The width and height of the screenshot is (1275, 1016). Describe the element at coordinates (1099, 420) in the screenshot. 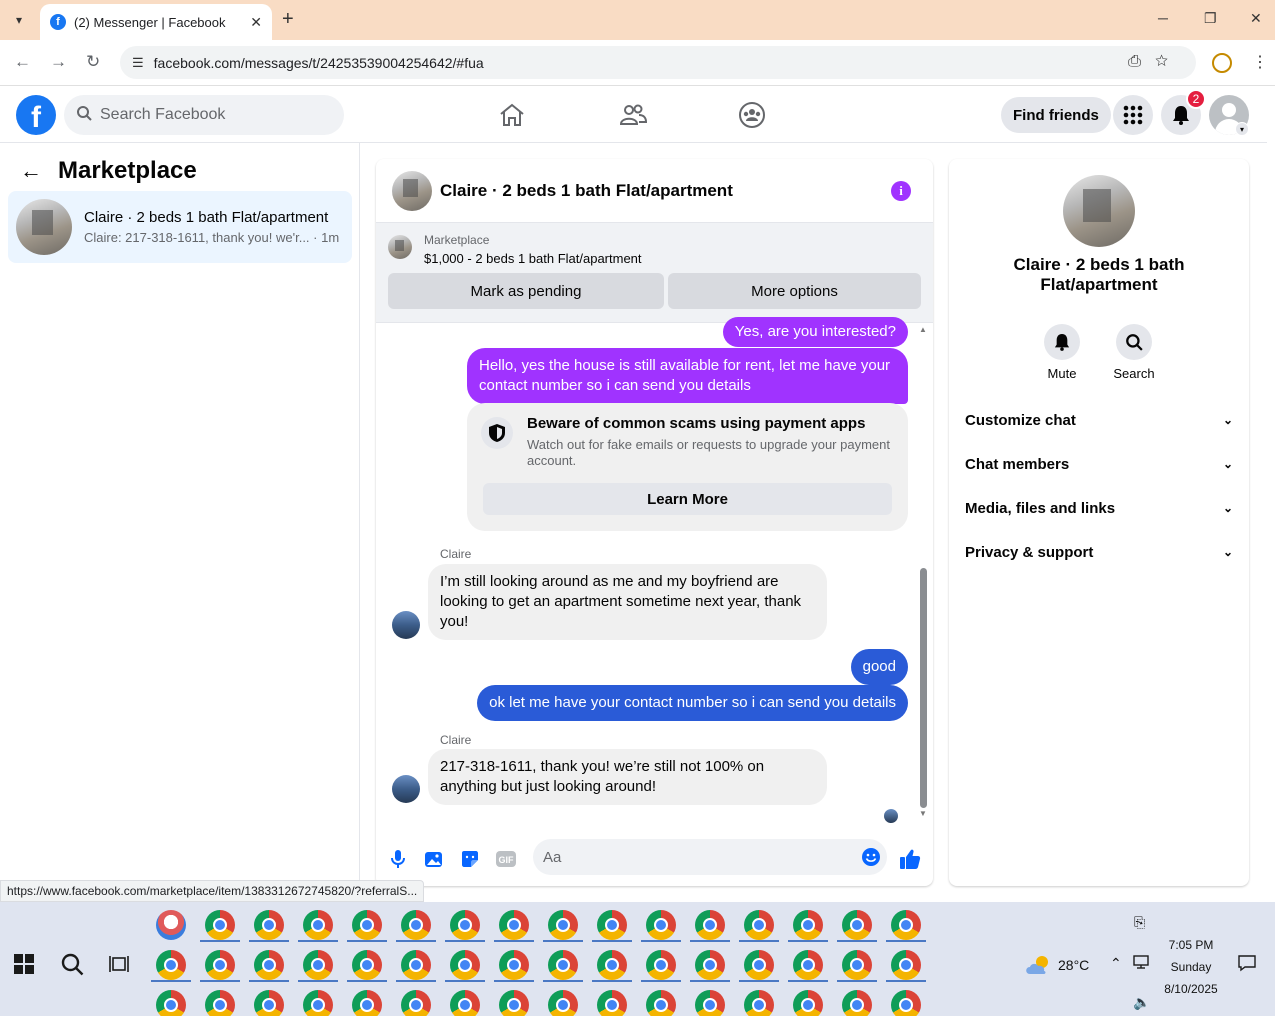

I see `customize-chat-section: Customize chat ⌄` at that location.